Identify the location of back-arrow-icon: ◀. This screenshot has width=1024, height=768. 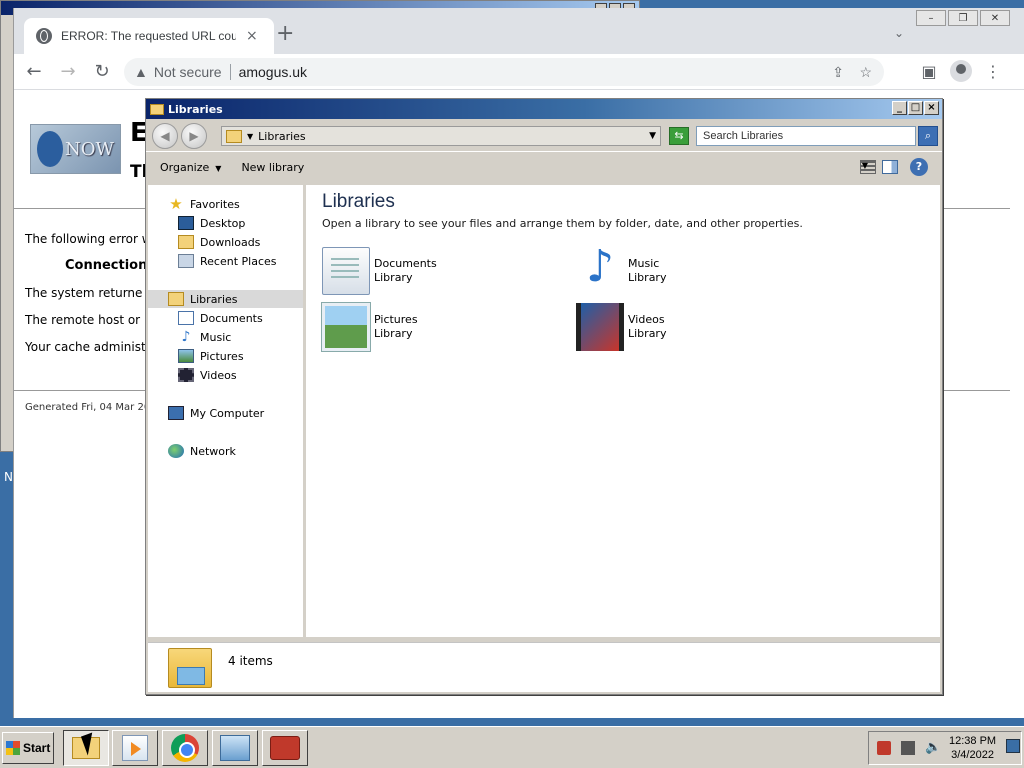
(165, 136).